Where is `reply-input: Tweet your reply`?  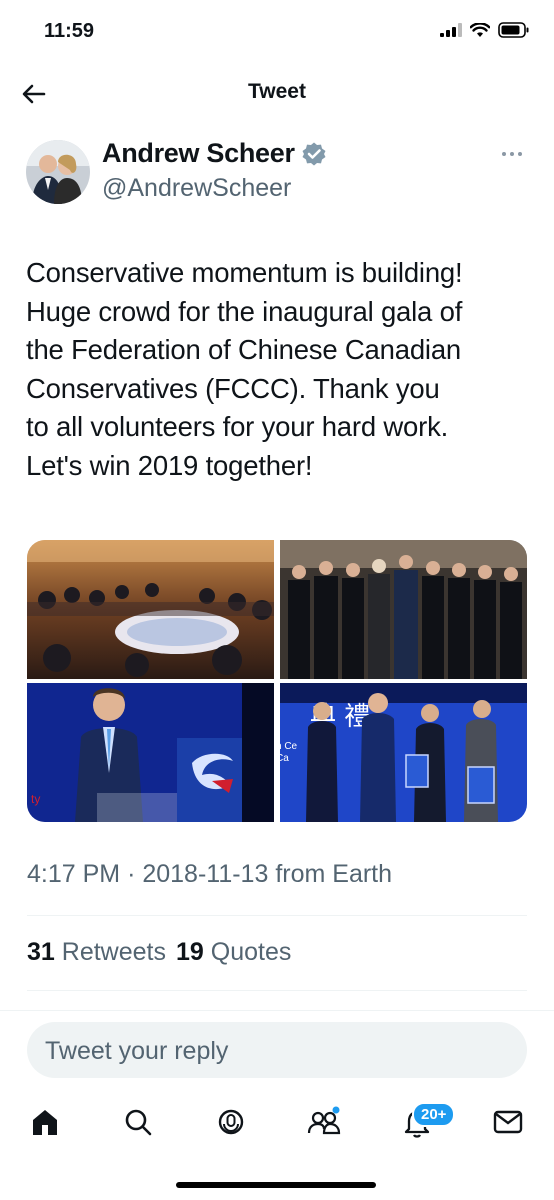 reply-input: Tweet your reply is located at coordinates (277, 1050).